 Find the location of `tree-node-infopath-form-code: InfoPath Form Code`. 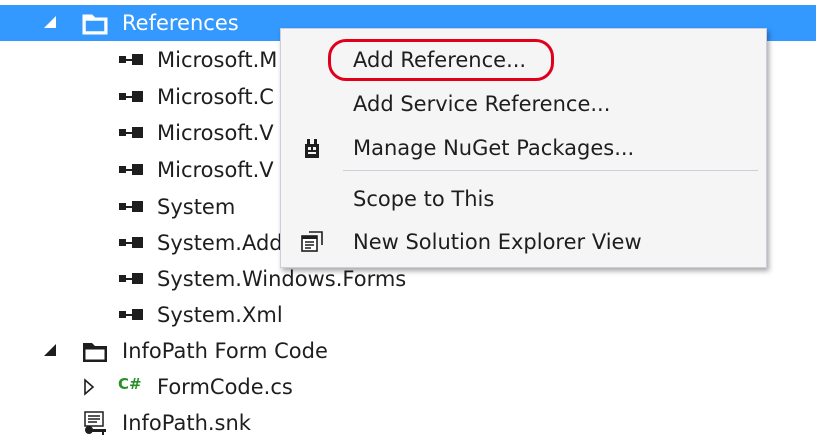

tree-node-infopath-form-code: InfoPath Form Code is located at coordinates (408, 351).